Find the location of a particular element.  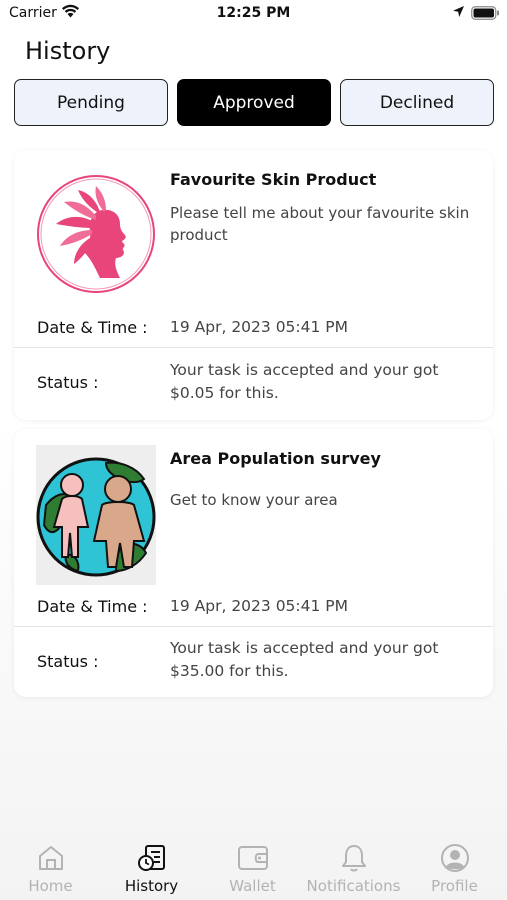

woman-face-logo-icon is located at coordinates (96, 234).